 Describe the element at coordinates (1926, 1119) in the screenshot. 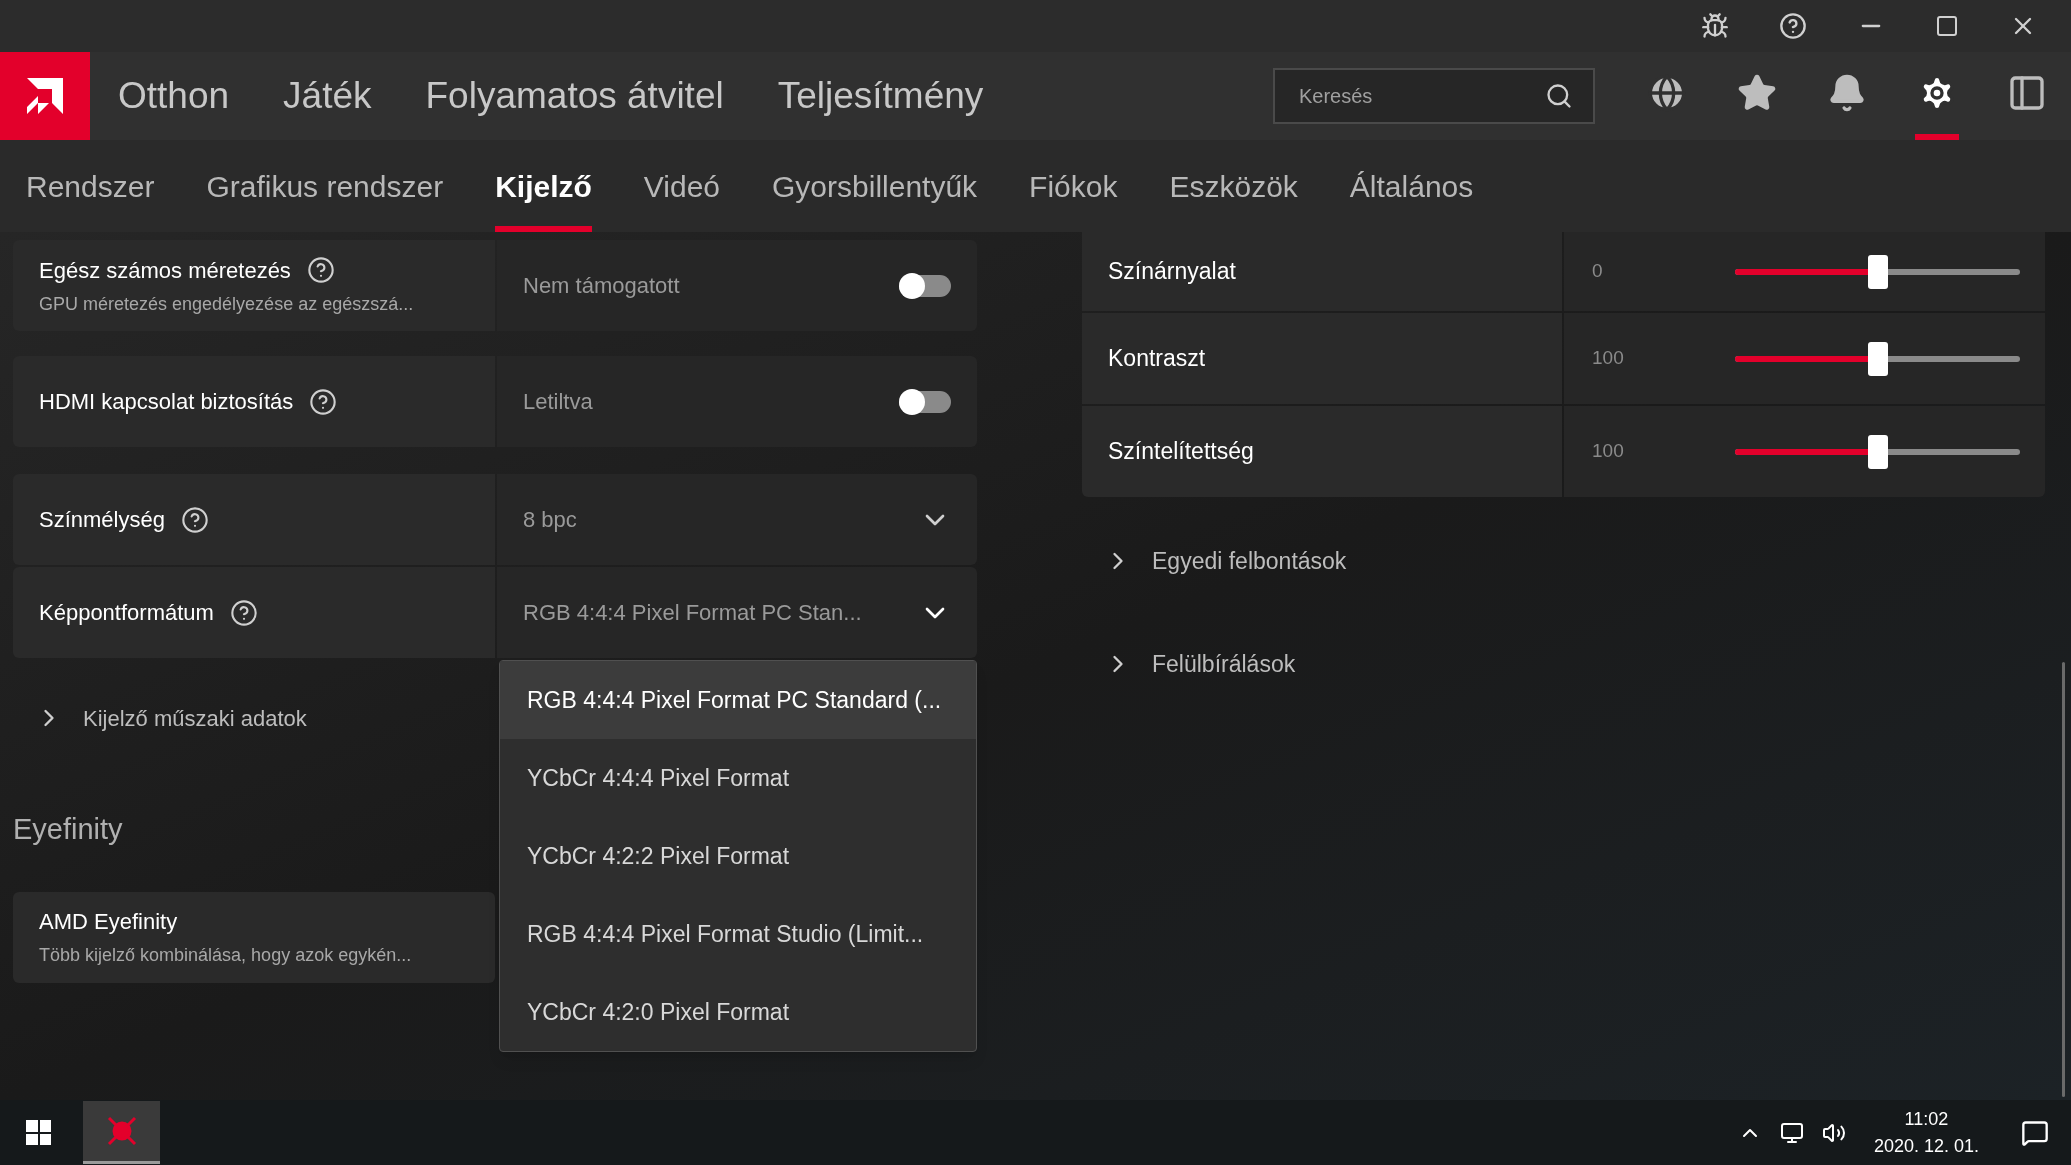

I see `clock-time: 11:02` at that location.